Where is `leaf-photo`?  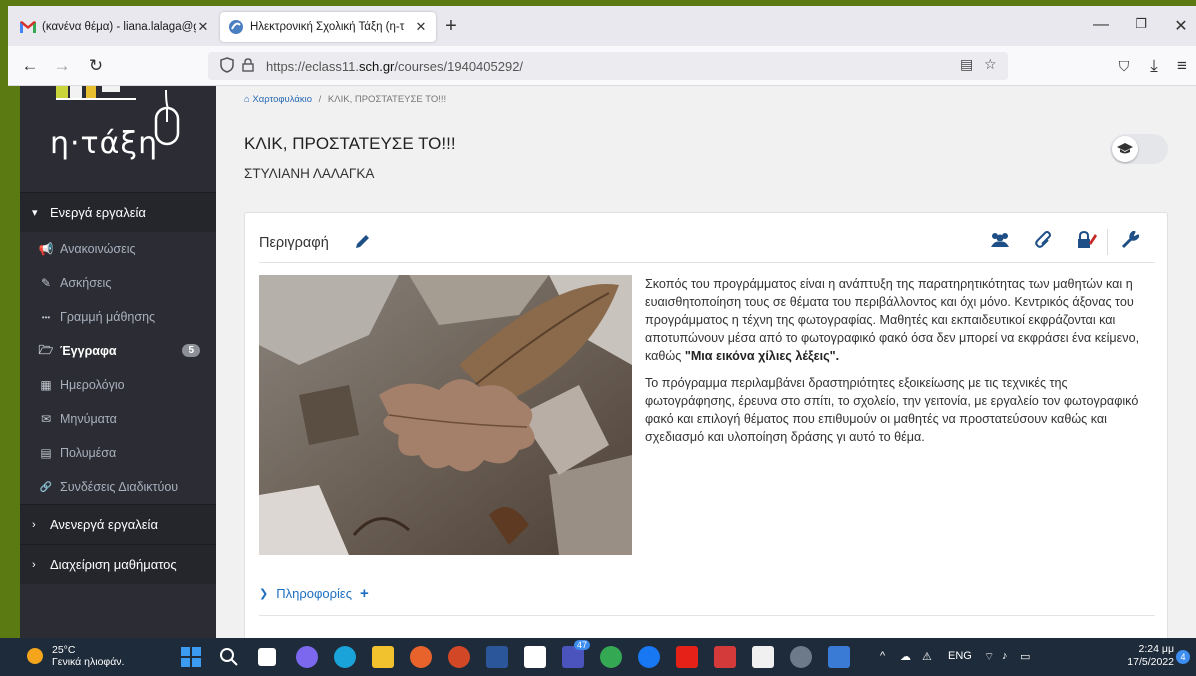
leaf-photo is located at coordinates (445, 415).